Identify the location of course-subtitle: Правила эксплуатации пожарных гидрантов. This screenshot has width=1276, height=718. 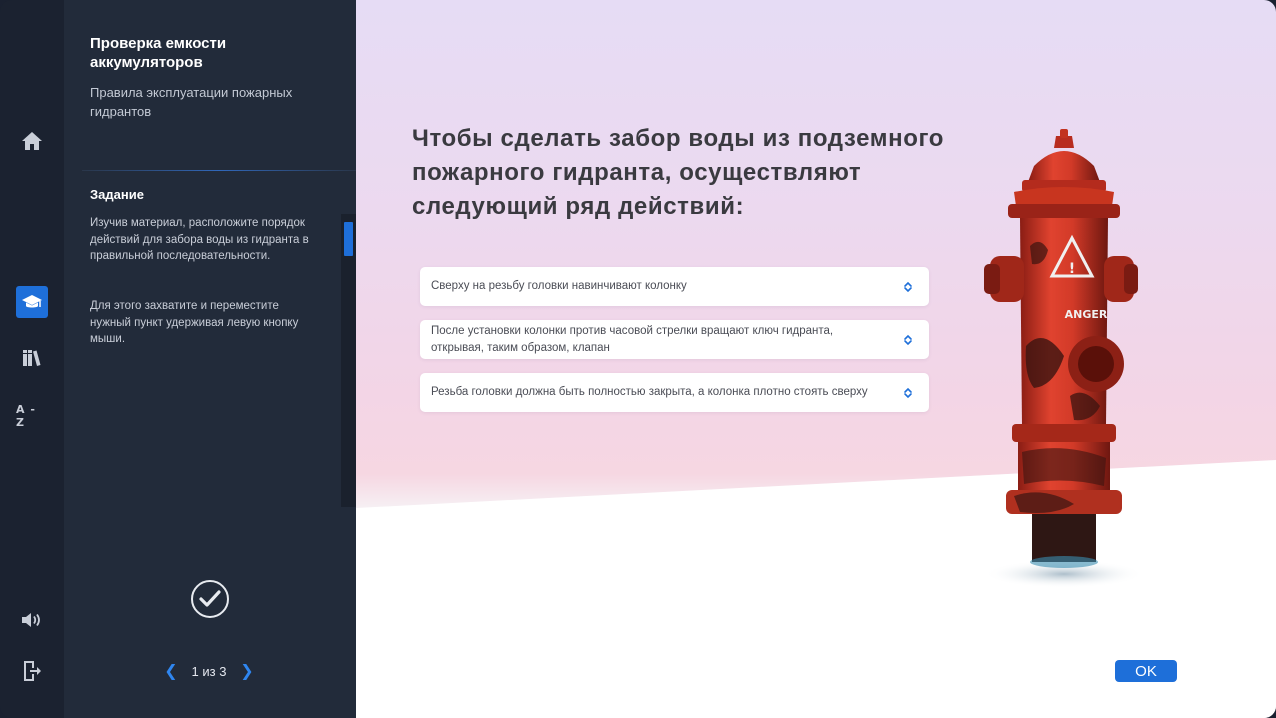
(191, 102).